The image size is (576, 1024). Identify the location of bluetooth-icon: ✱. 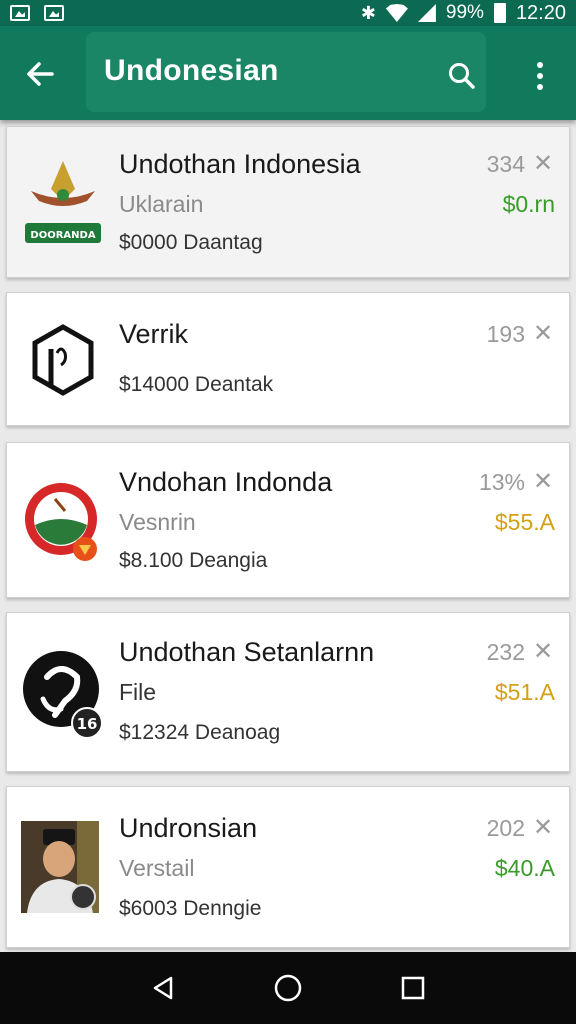
(368, 12).